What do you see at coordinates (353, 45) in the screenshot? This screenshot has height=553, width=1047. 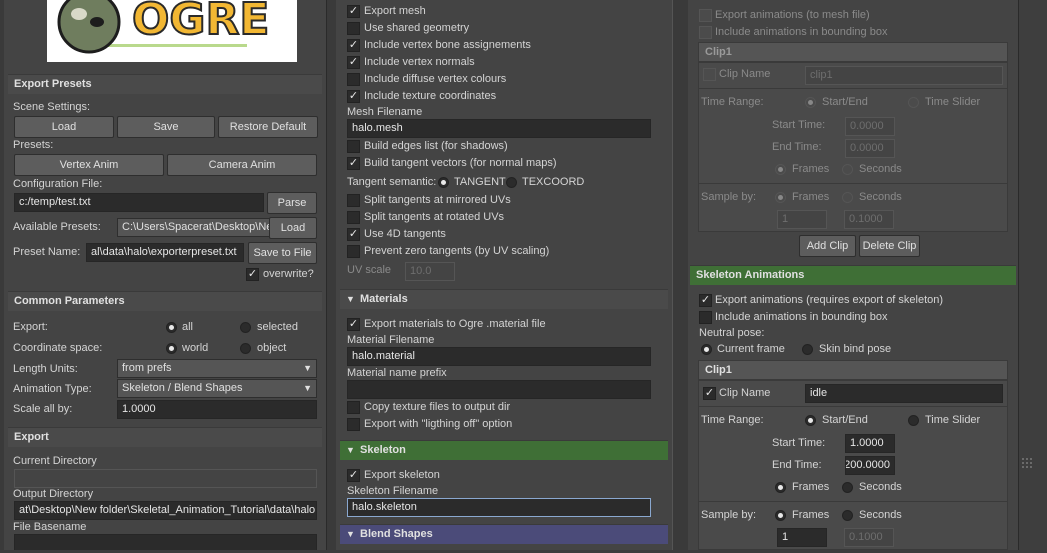 I see `bone-assignments-checkbox: ✓` at bounding box center [353, 45].